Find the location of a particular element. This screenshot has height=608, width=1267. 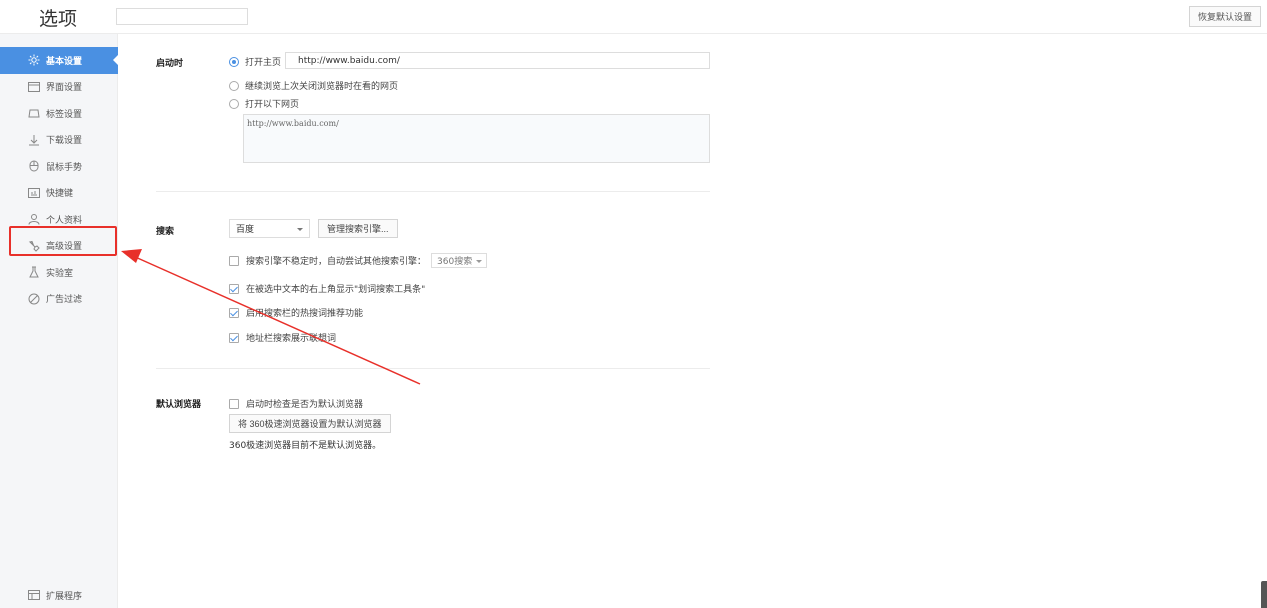

search-label: 搜索 is located at coordinates (165, 232).